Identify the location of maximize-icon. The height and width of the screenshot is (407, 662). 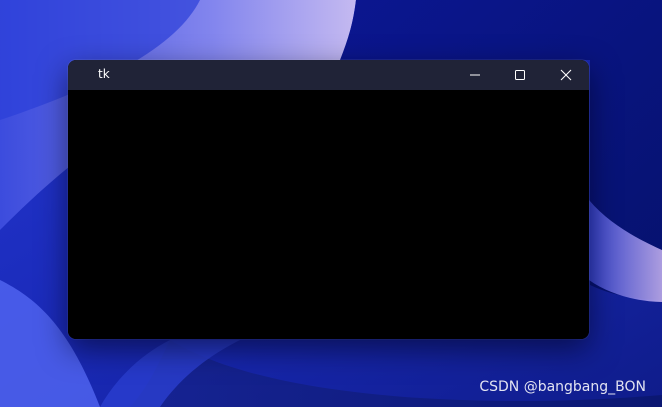
(520, 75).